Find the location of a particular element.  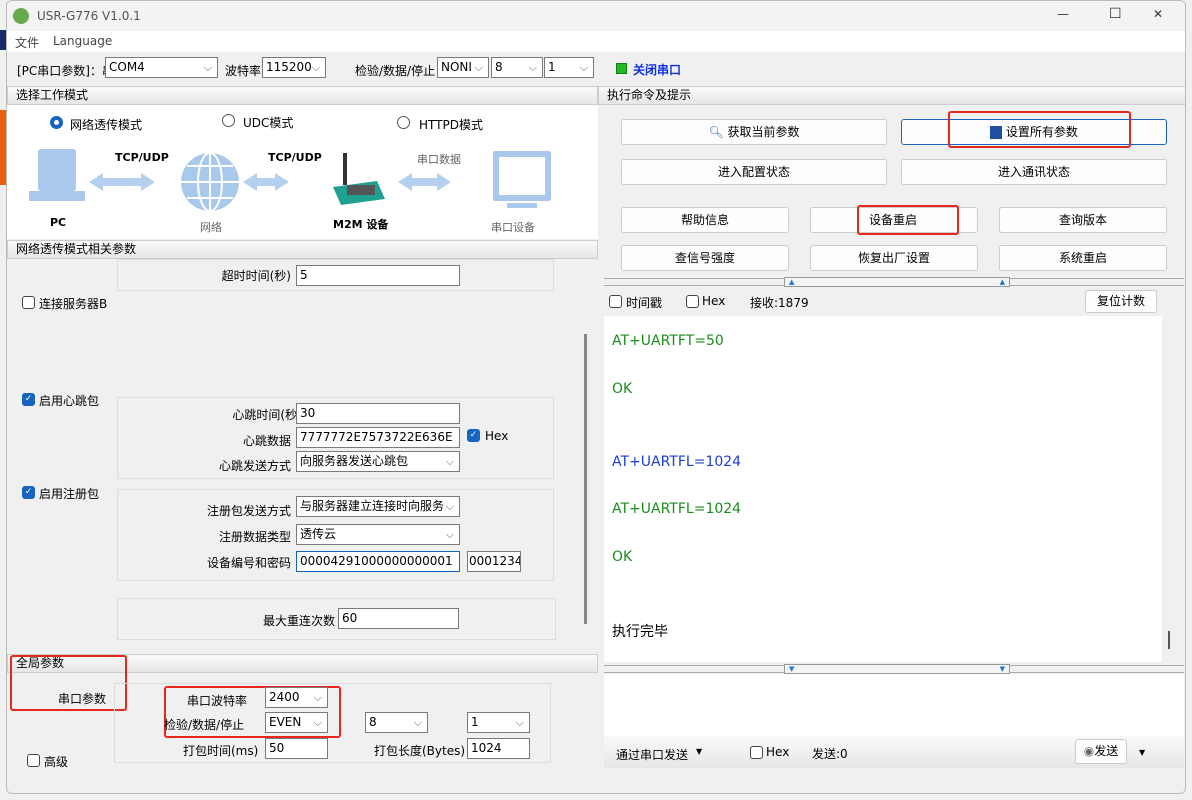

g-parity-label: 检验/数据/停止 is located at coordinates (204, 725).